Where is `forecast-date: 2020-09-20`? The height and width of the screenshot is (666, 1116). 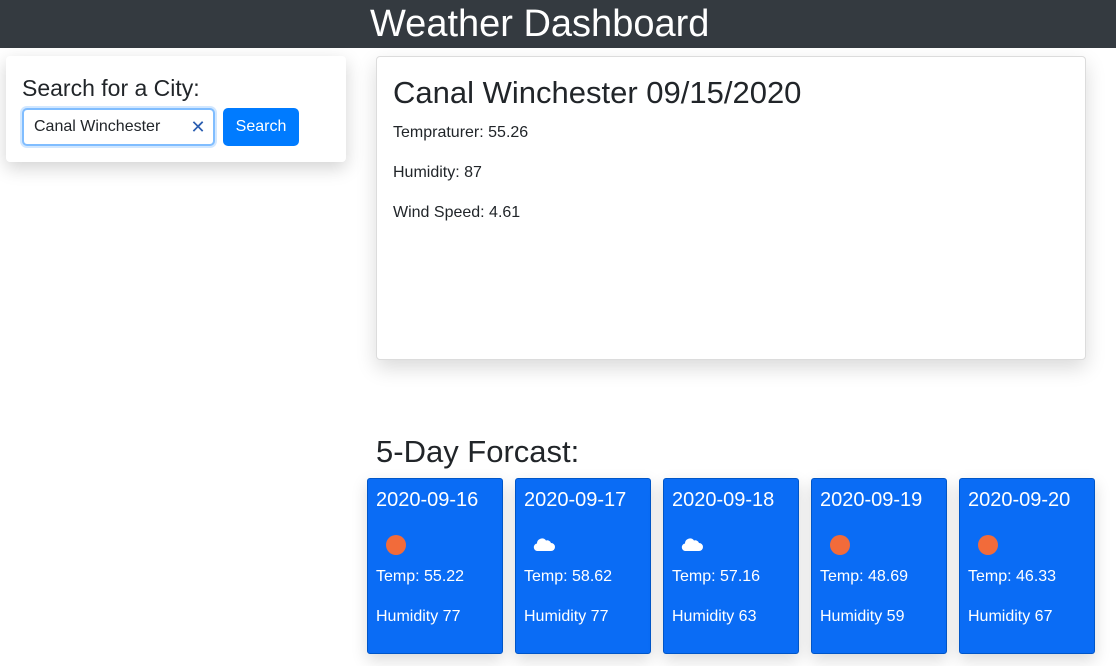 forecast-date: 2020-09-20 is located at coordinates (1019, 500).